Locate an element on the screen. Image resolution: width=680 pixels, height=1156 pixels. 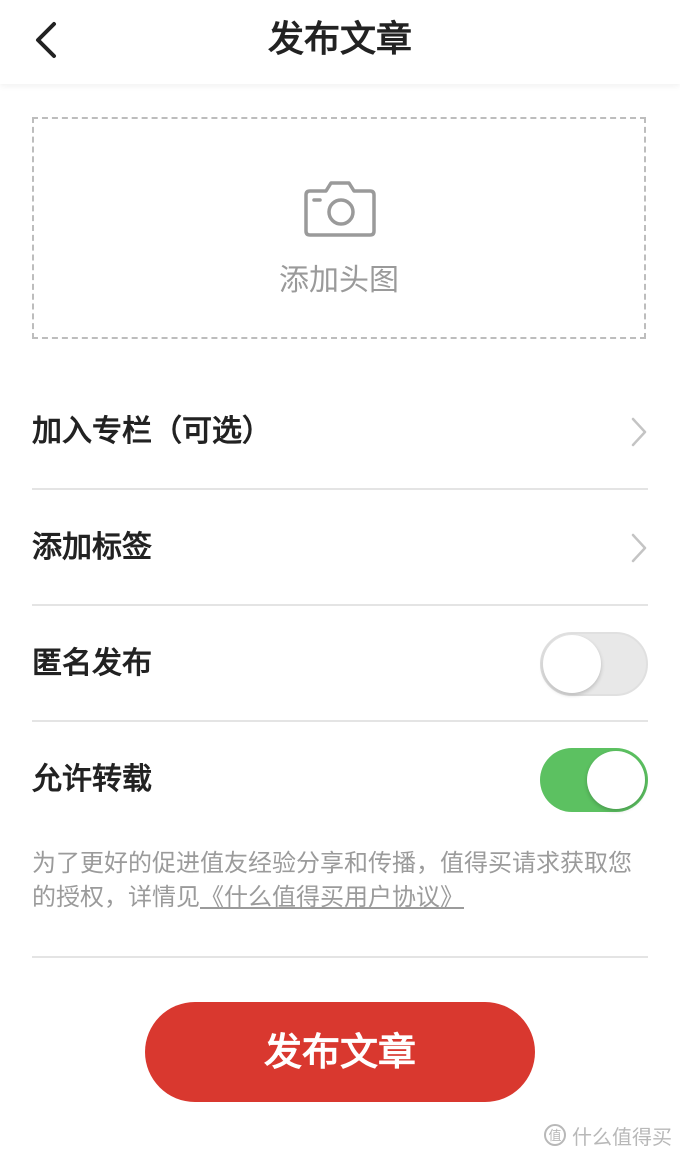
user-agreement-link: 《什么值得买用户协议》 is located at coordinates (332, 897).